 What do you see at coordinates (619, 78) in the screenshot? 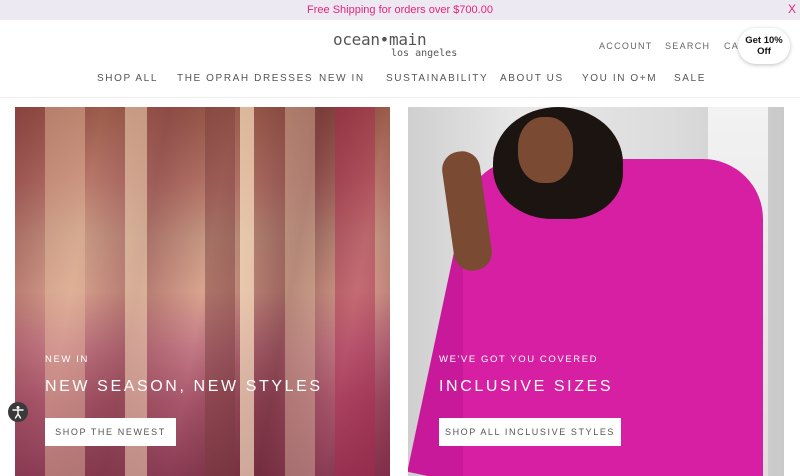
I see `nav-you-in-om: YOU IN O+M` at bounding box center [619, 78].